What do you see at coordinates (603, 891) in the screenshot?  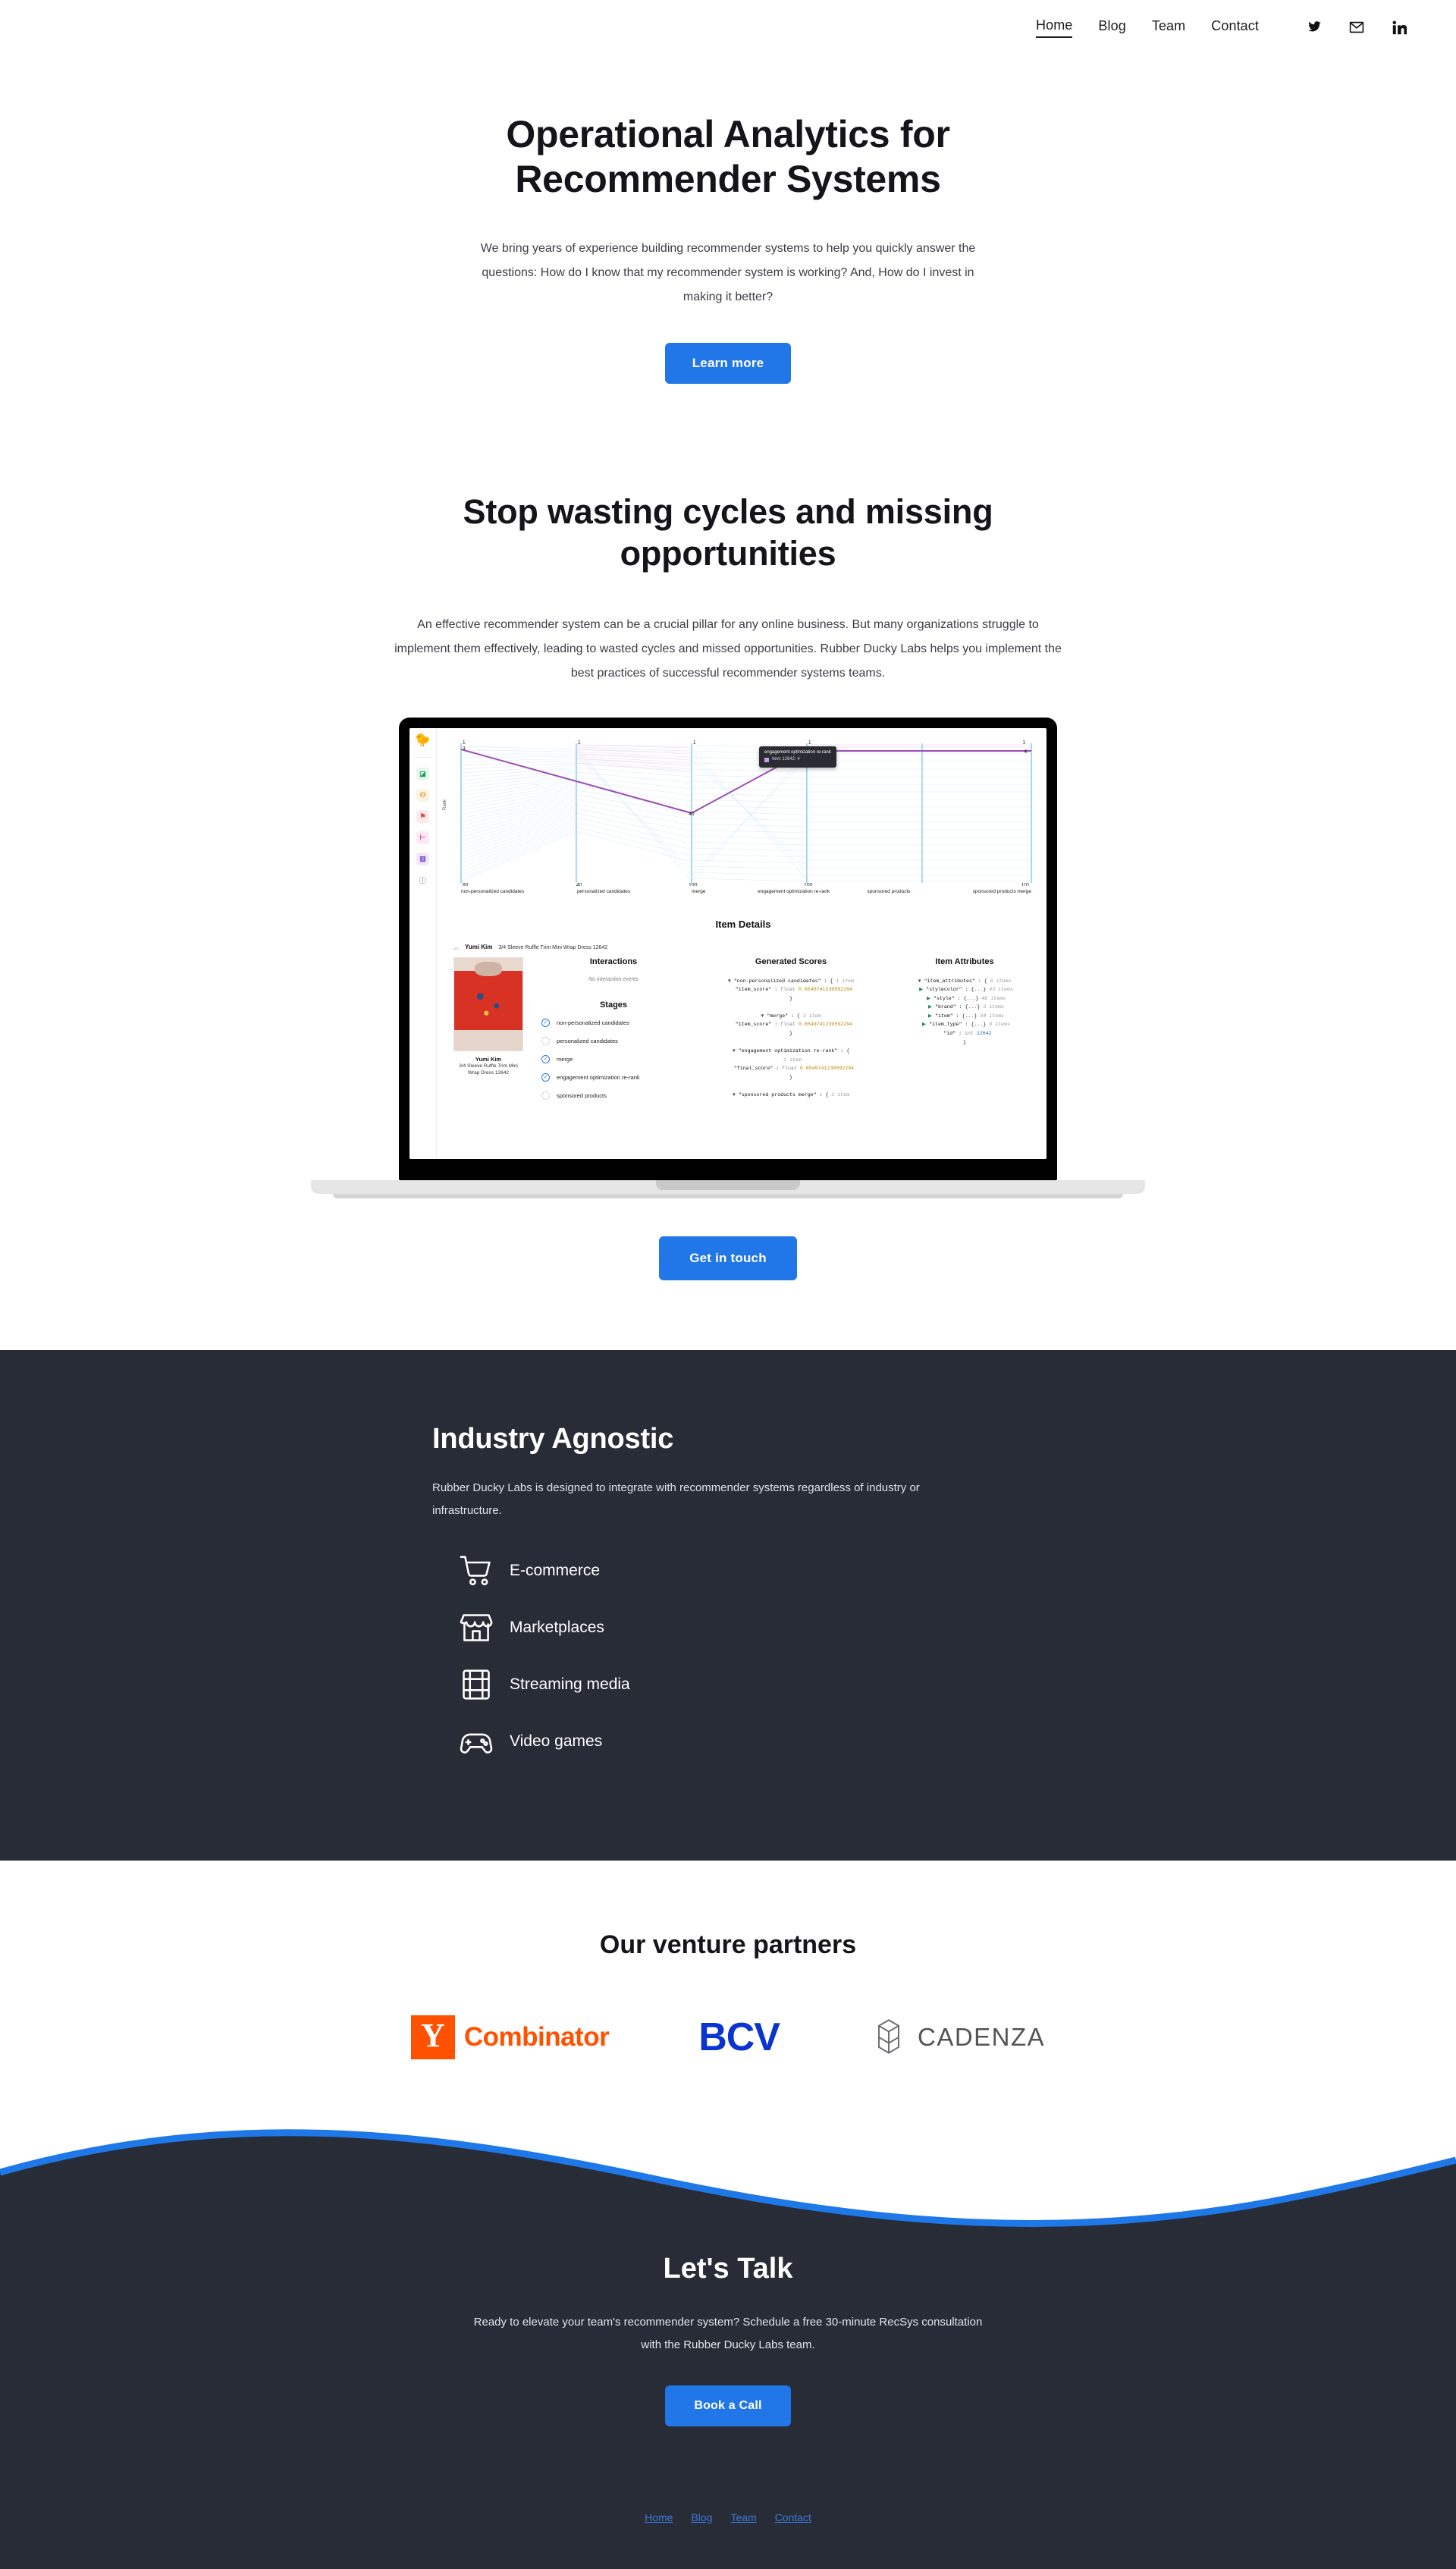 I see `chart-category-1: personalized candidates` at bounding box center [603, 891].